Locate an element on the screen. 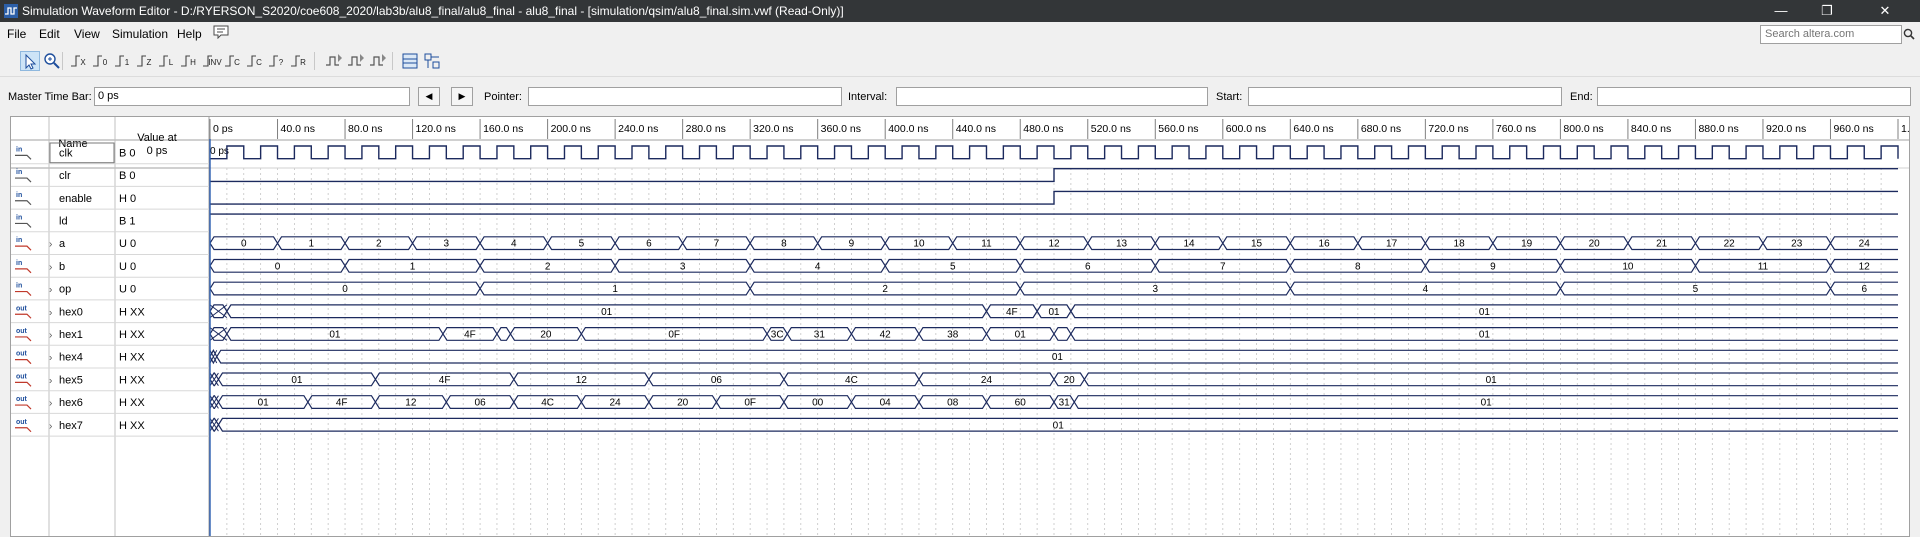  signal-row-hex1: out › hex1 H XX is located at coordinates (110, 337).